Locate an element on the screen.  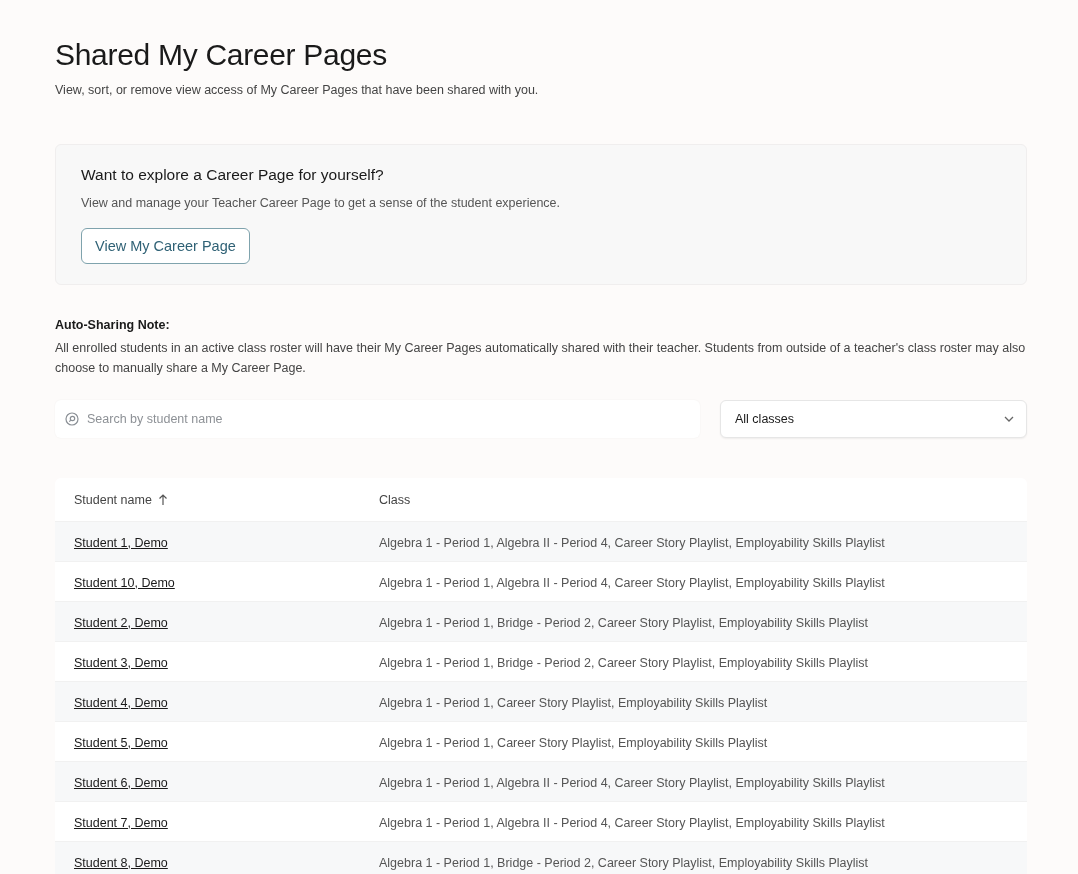
column-header: Student name is located at coordinates (121, 499).